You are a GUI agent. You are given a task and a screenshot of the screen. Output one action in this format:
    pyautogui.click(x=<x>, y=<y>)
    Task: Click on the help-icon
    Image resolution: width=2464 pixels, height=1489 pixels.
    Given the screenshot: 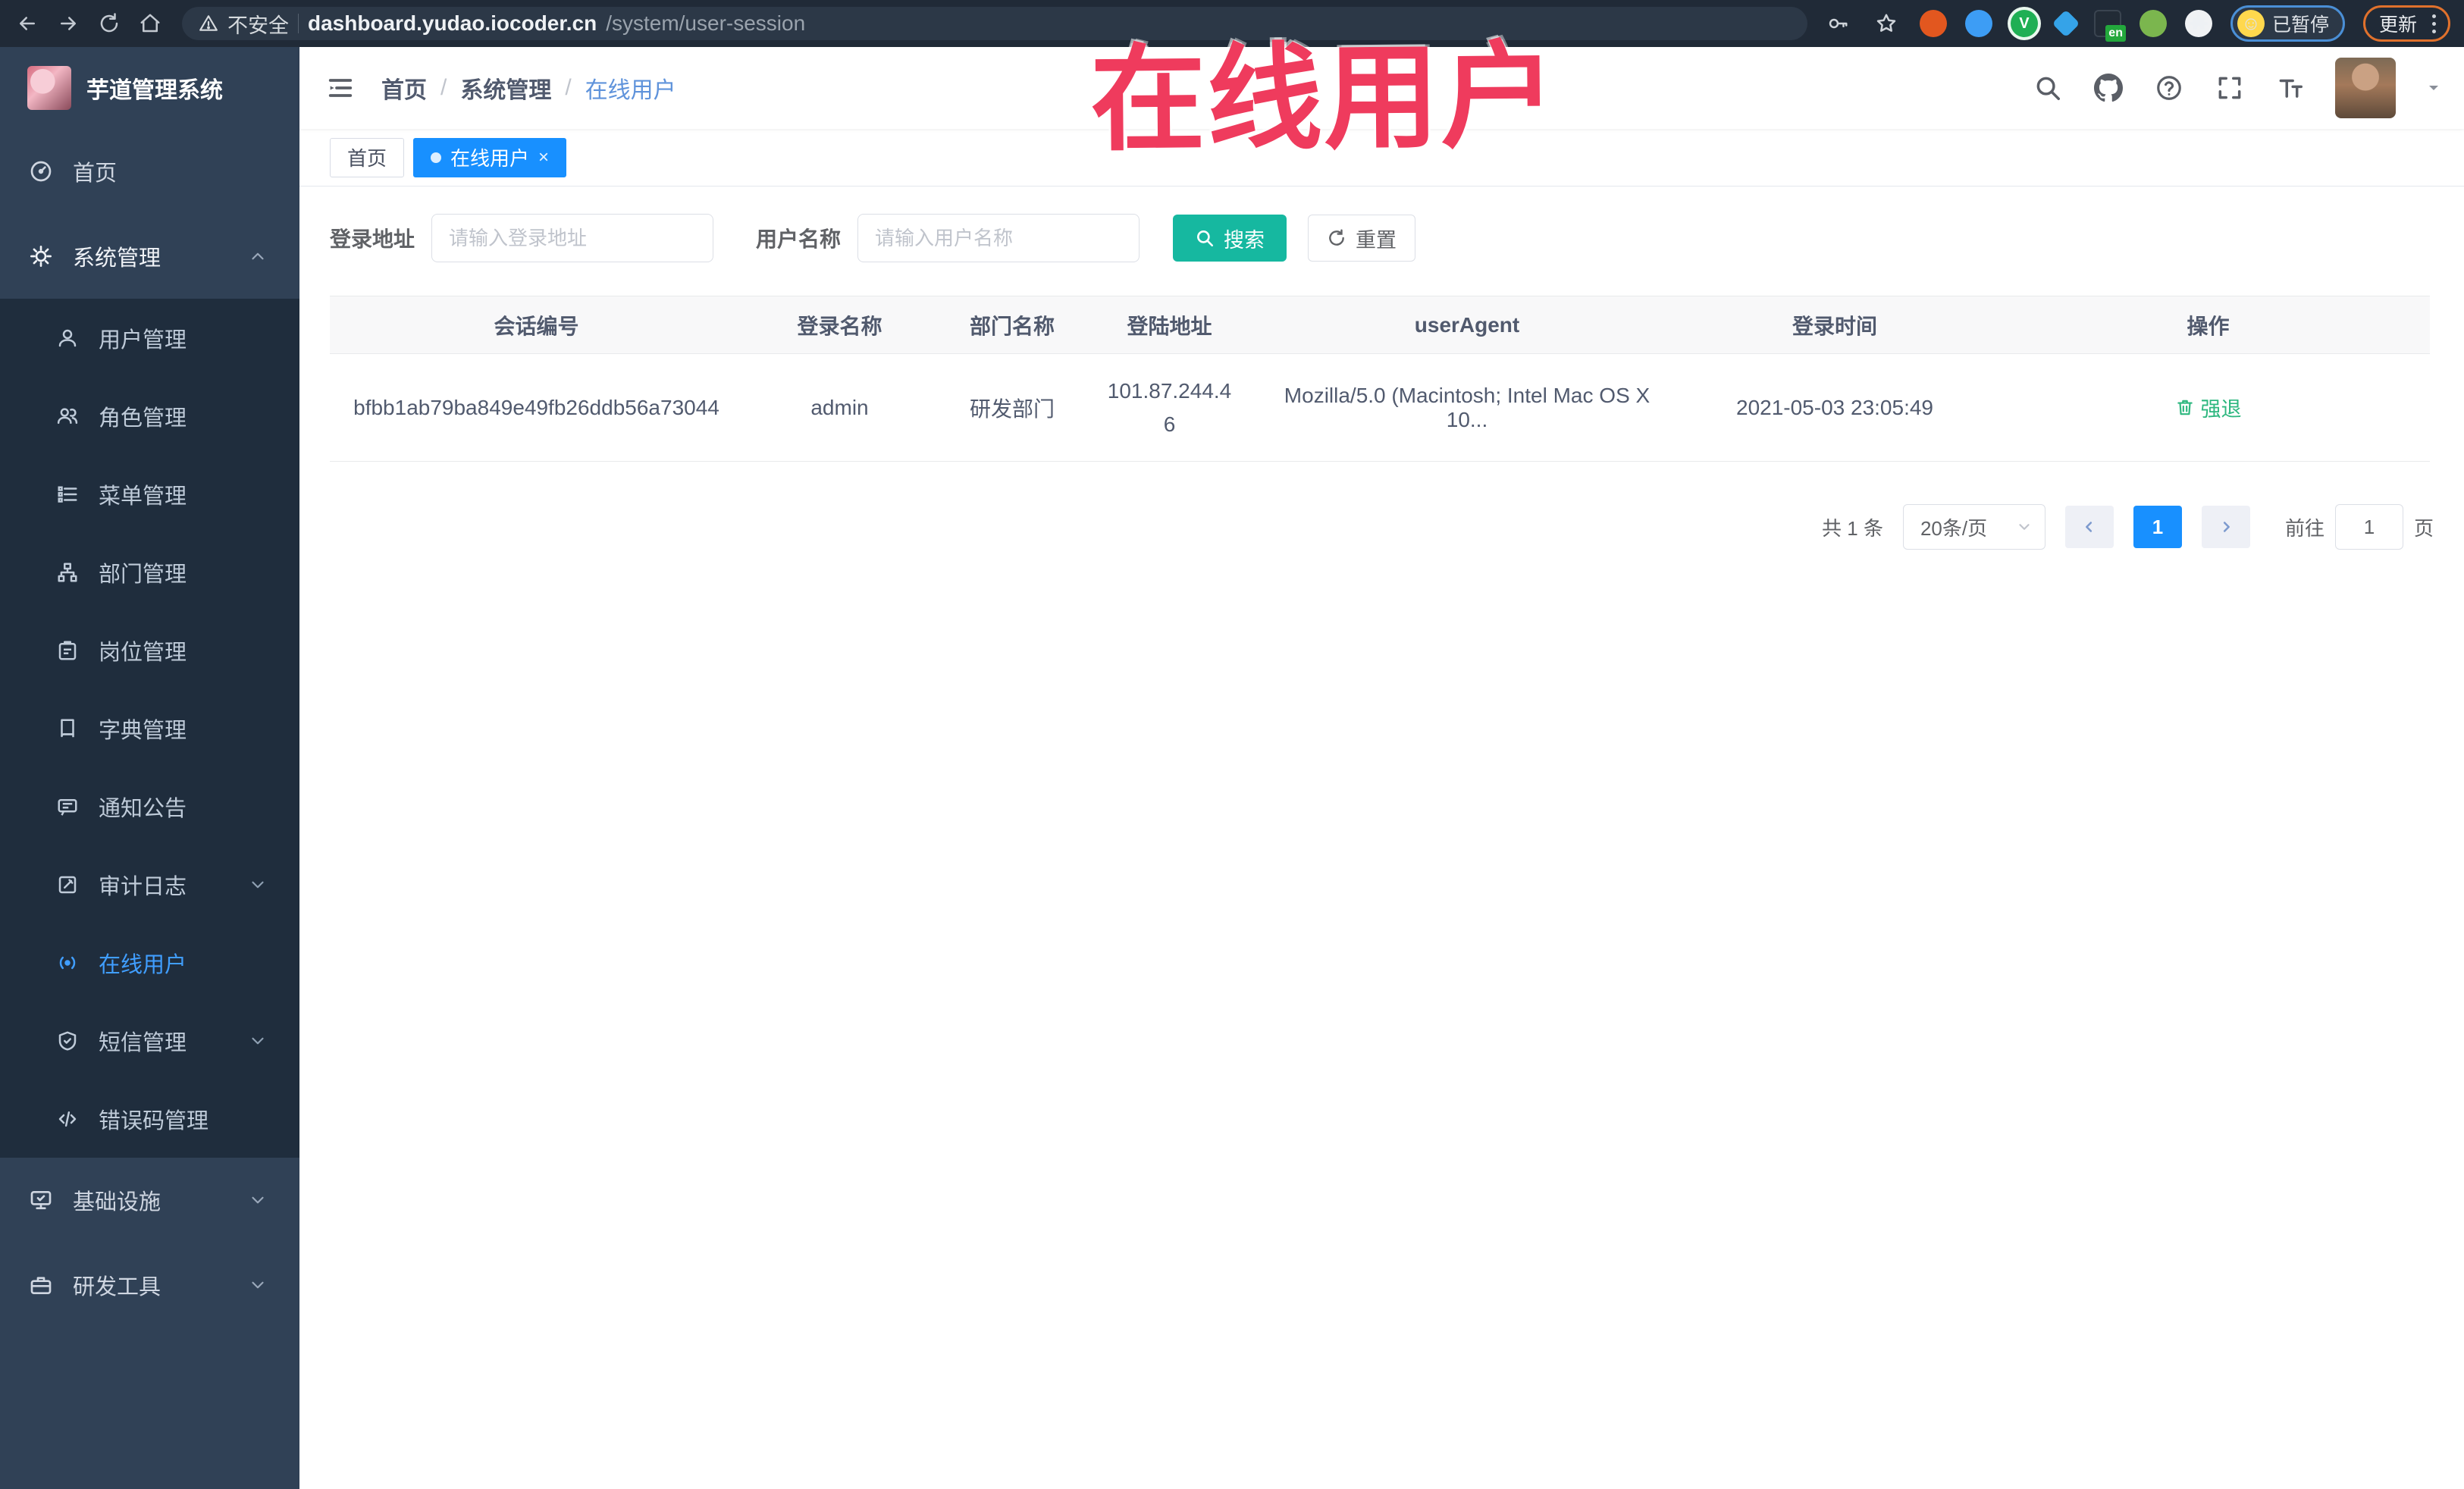 What is the action you would take?
    pyautogui.click(x=2169, y=88)
    